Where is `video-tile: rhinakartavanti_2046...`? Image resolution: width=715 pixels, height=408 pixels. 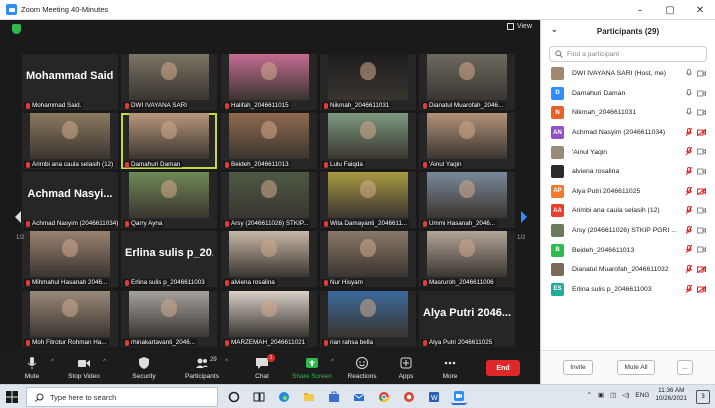
video-tile: rhinakartavanti_2046... is located at coordinates (169, 319).